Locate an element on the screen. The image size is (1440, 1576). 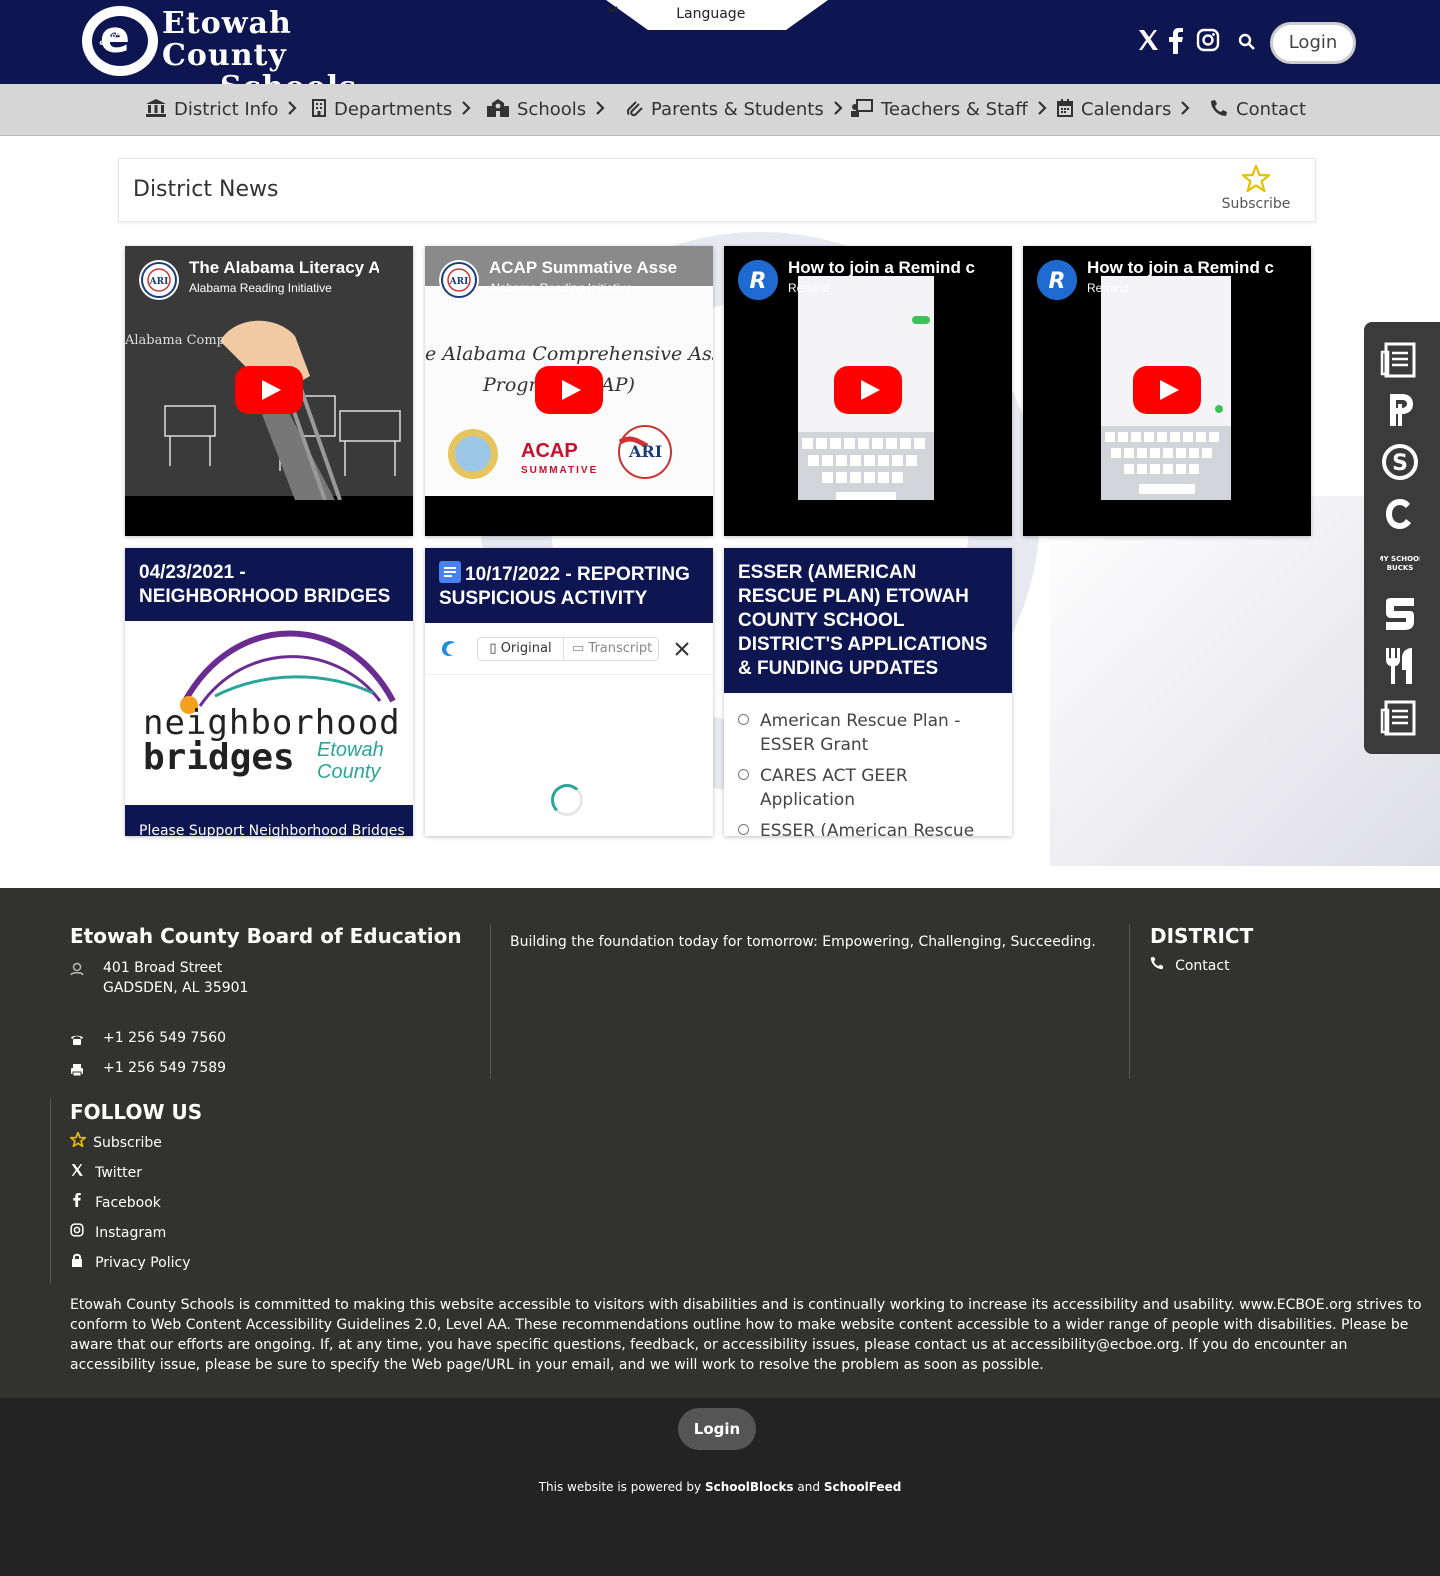
video-channel: Alabama Reading Initiative is located at coordinates (260, 288).